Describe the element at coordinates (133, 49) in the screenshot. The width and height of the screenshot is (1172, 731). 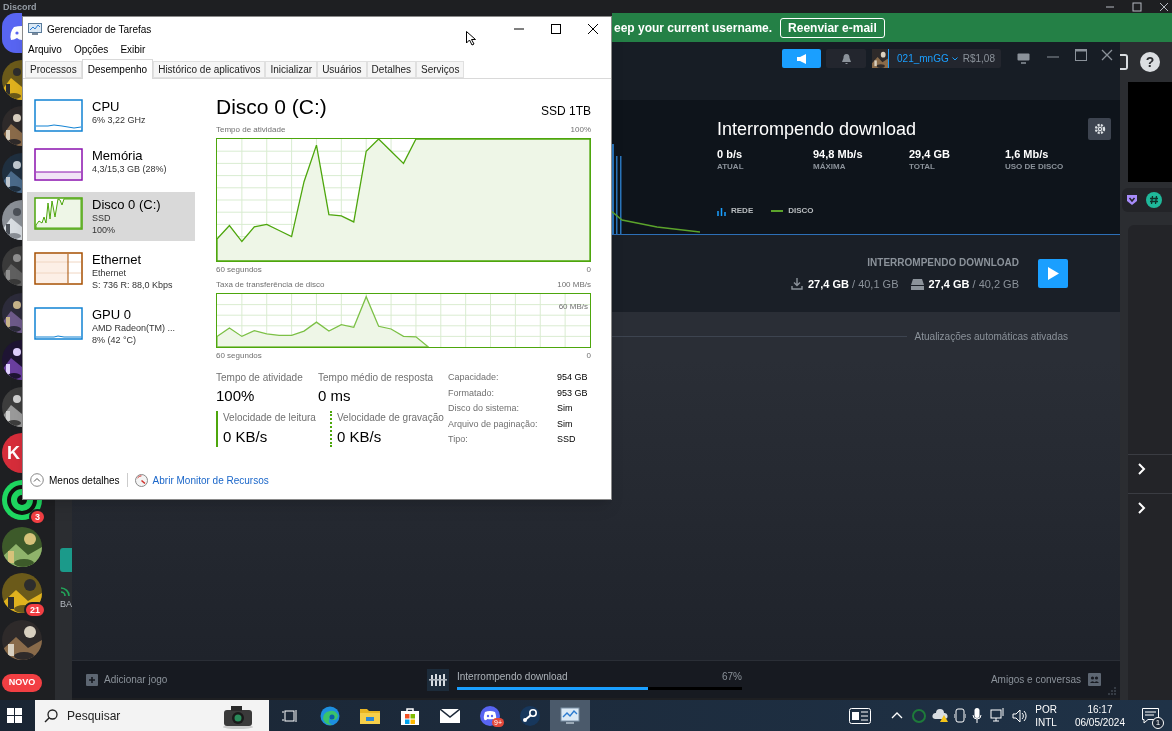
I see `menu-item: Exibir` at that location.